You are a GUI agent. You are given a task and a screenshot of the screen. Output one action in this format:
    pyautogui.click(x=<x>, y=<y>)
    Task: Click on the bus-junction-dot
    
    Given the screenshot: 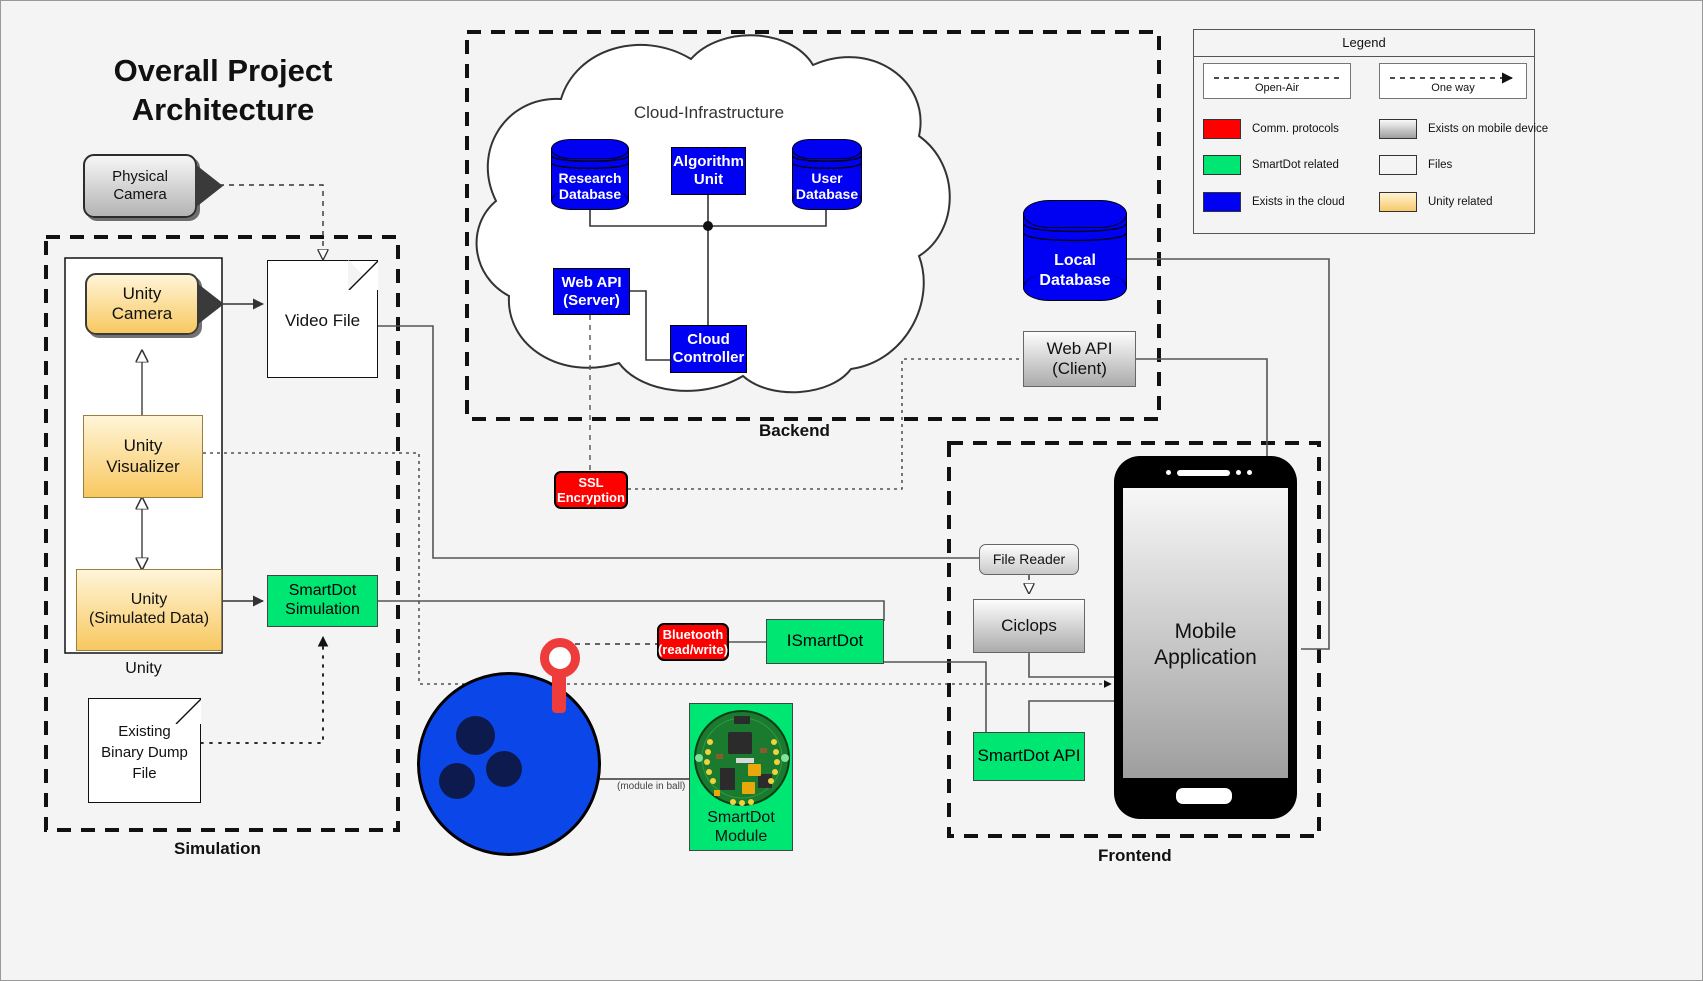 What is the action you would take?
    pyautogui.click(x=708, y=226)
    